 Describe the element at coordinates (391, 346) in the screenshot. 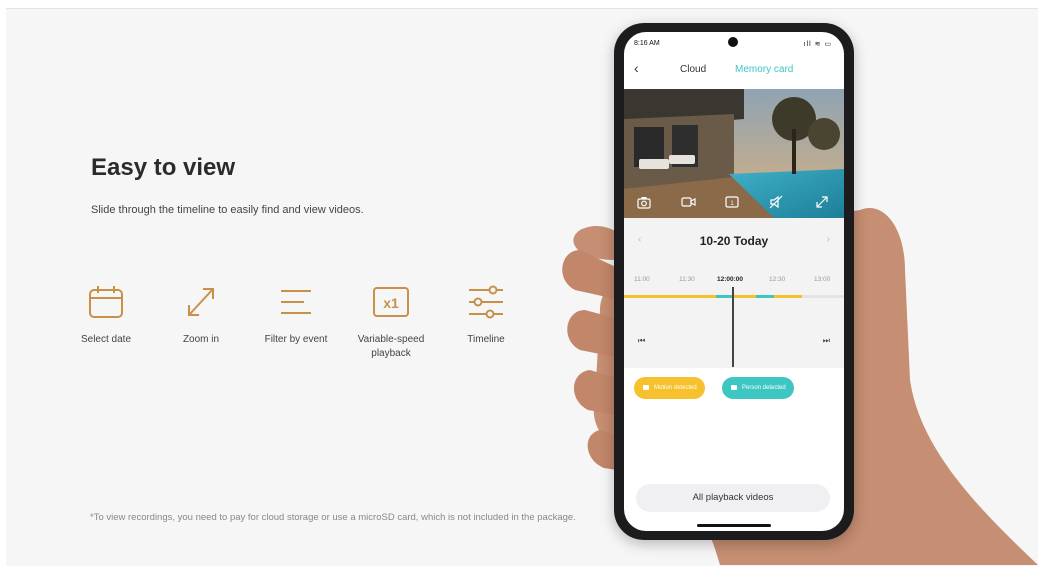

I see `feature-label: Variable-speed playback` at that location.